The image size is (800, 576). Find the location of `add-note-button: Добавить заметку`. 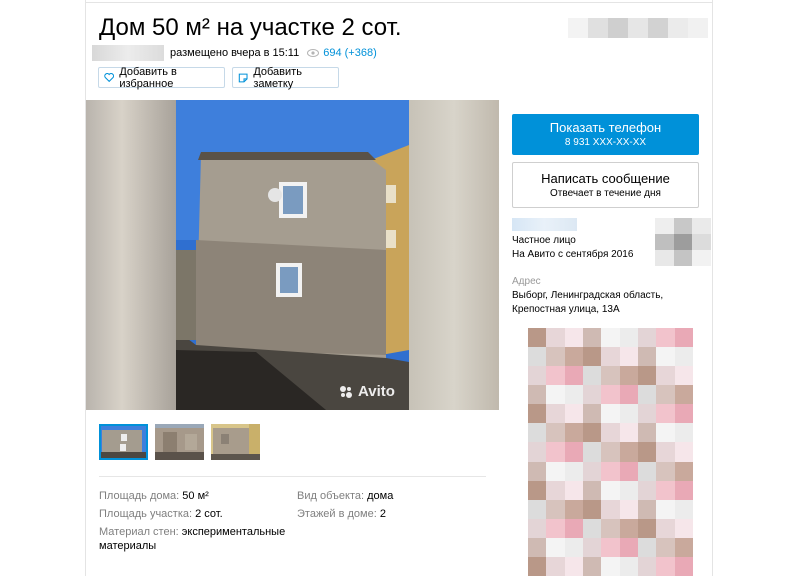

add-note-button: Добавить заметку is located at coordinates (285, 77).